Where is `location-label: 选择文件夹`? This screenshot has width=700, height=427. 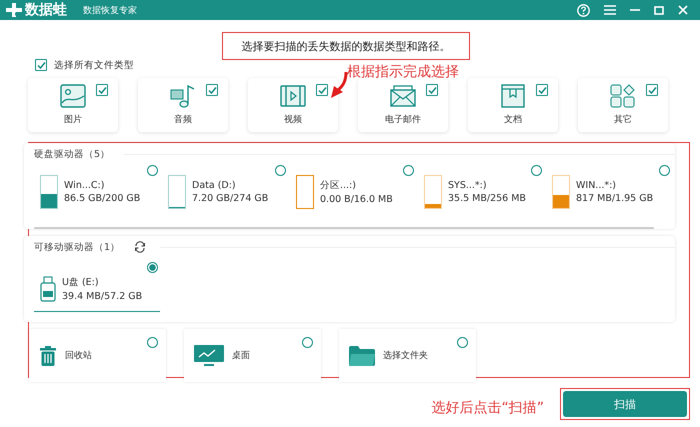
location-label: 选择文件夹 is located at coordinates (405, 356).